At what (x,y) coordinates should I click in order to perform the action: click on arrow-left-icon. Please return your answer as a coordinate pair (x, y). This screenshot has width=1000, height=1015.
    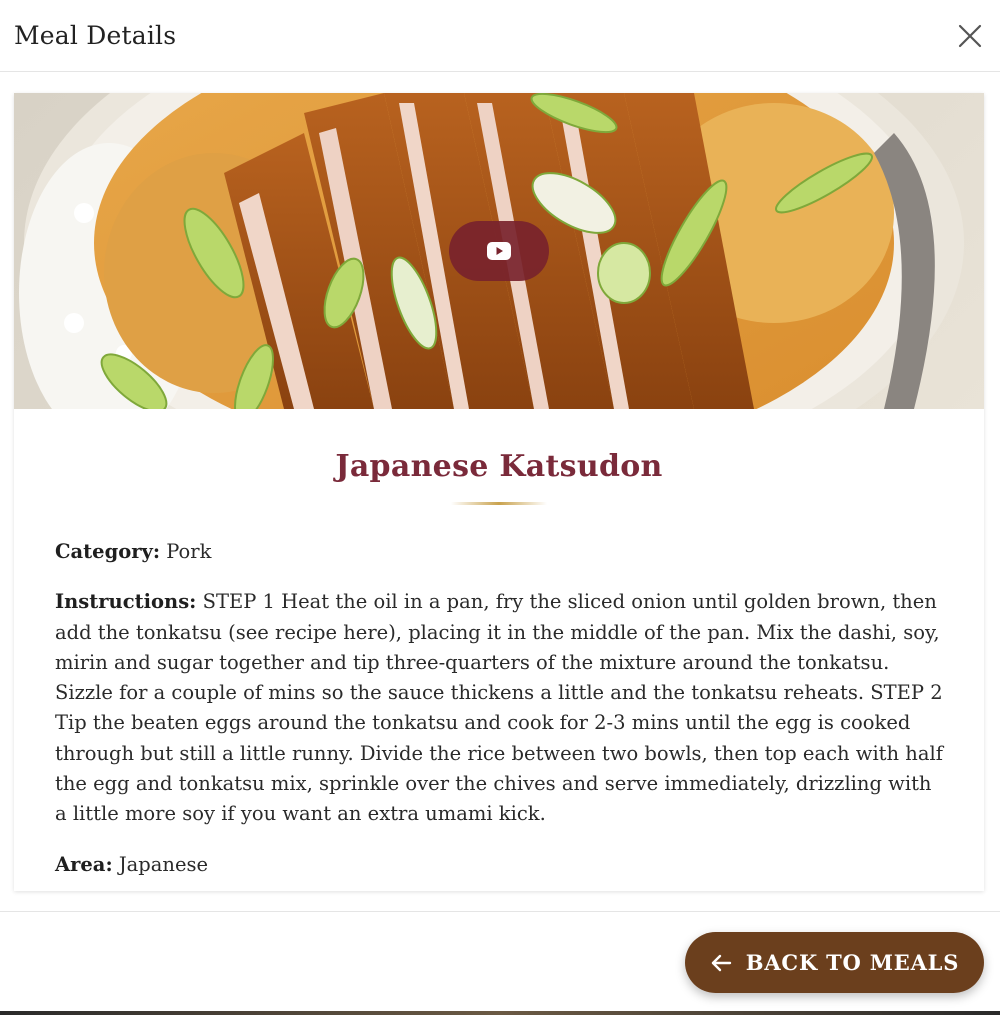
    Looking at the image, I should click on (721, 962).